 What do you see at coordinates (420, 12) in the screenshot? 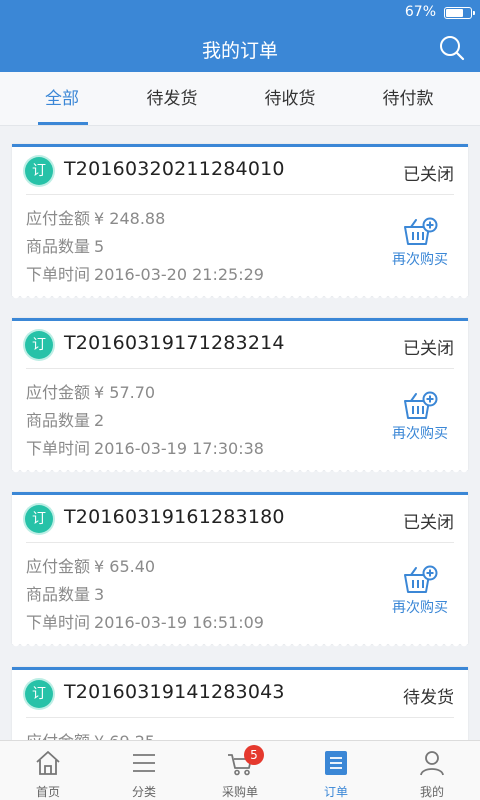
I see `battery-percentage: 67%` at bounding box center [420, 12].